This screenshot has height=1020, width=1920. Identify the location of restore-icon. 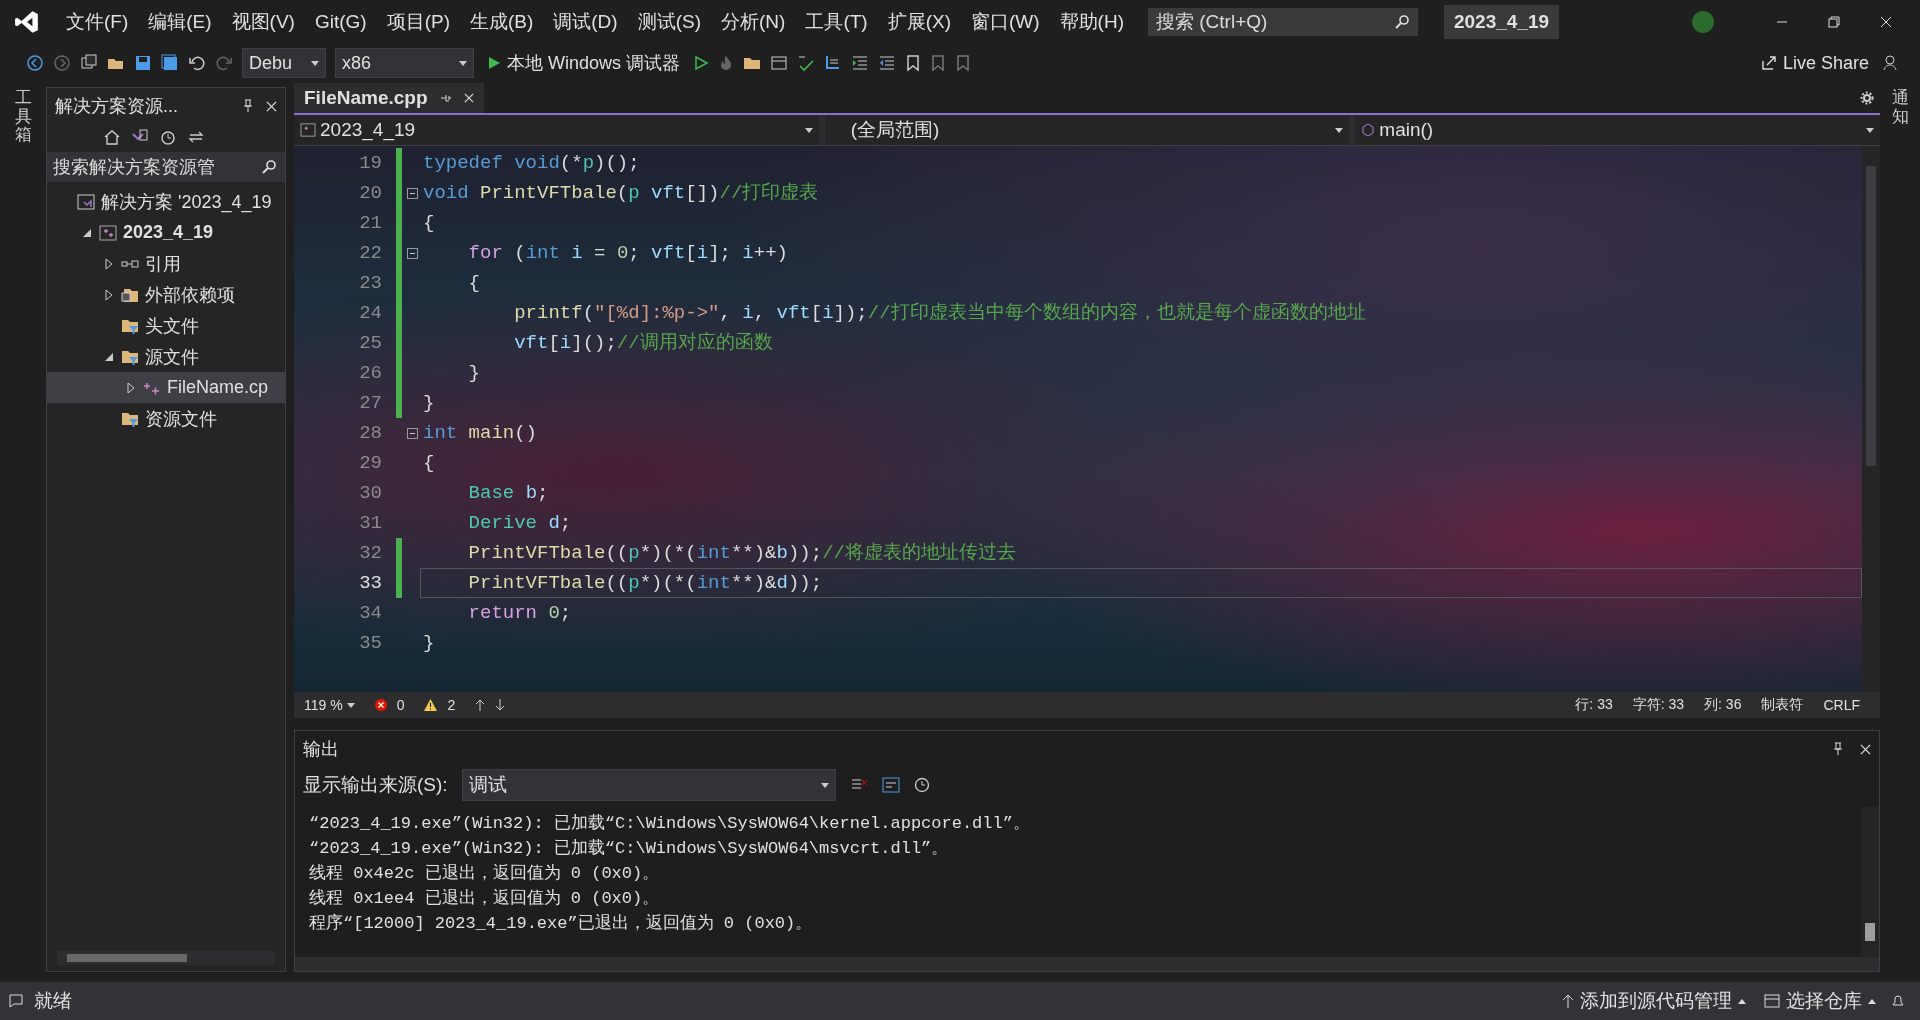
(1834, 21).